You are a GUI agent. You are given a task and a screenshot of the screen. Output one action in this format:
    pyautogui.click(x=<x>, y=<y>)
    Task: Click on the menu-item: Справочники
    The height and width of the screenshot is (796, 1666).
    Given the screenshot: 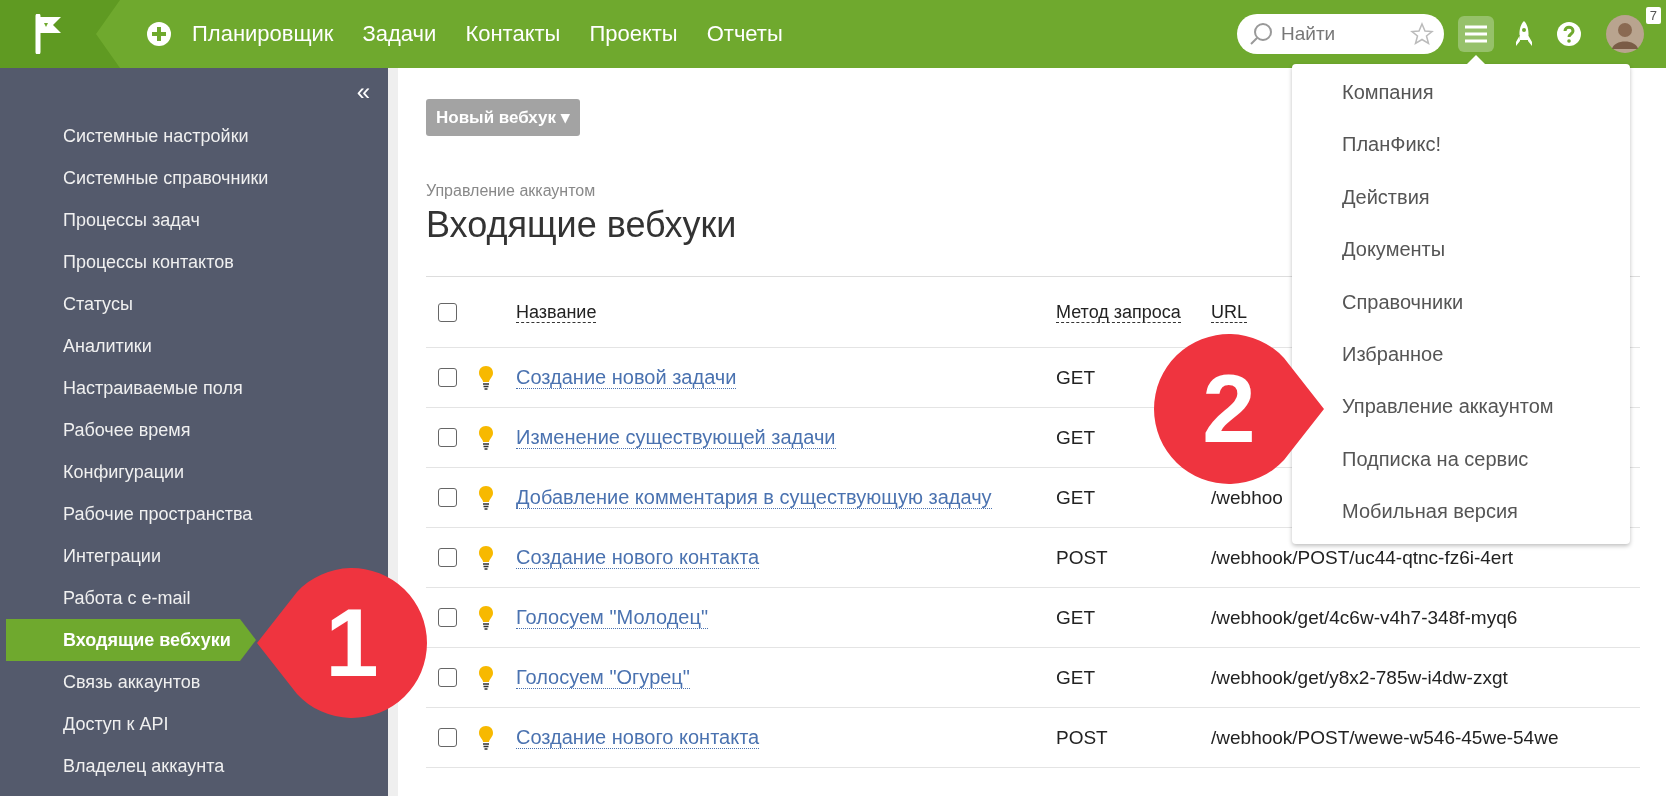 What is the action you would take?
    pyautogui.click(x=1403, y=301)
    